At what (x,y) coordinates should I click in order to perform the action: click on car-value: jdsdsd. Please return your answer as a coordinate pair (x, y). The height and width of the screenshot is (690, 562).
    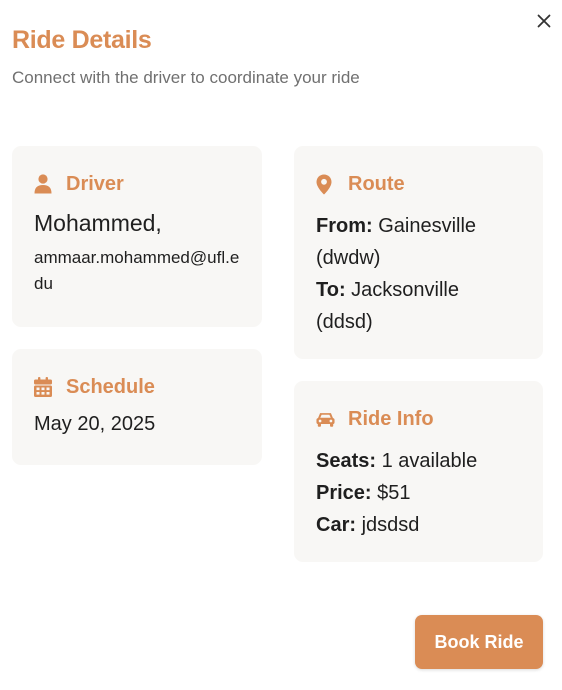
    Looking at the image, I should click on (390, 525).